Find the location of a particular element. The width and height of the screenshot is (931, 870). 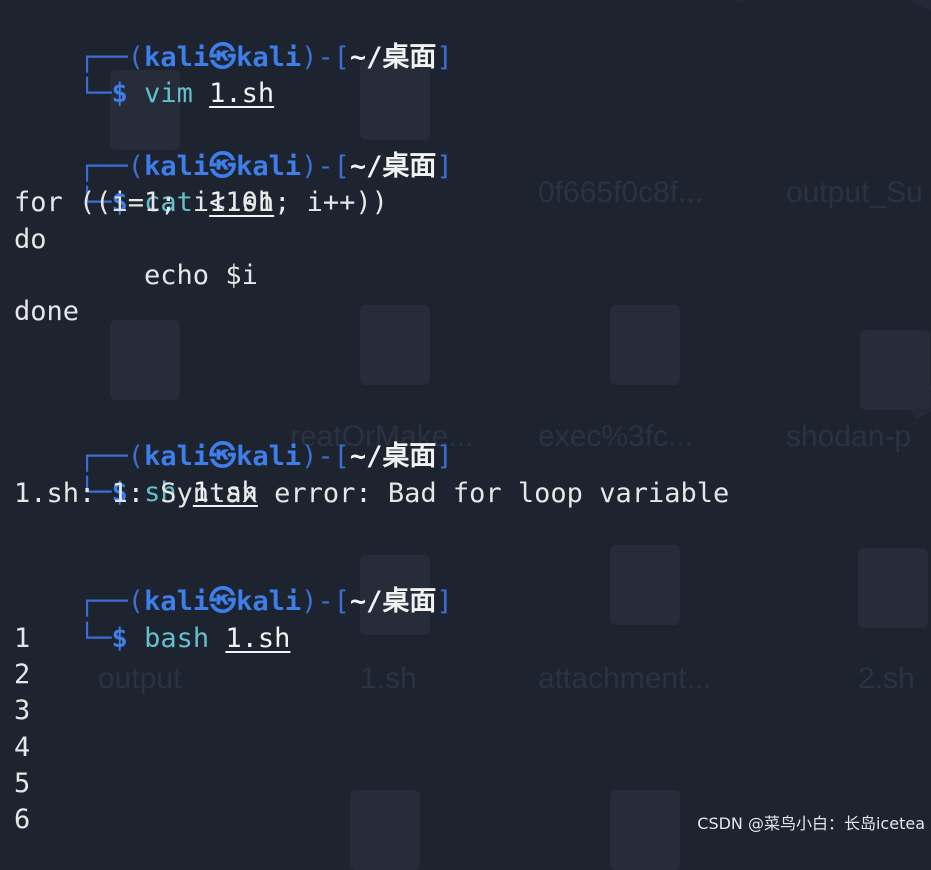

output-line: 2 is located at coordinates (22, 674).